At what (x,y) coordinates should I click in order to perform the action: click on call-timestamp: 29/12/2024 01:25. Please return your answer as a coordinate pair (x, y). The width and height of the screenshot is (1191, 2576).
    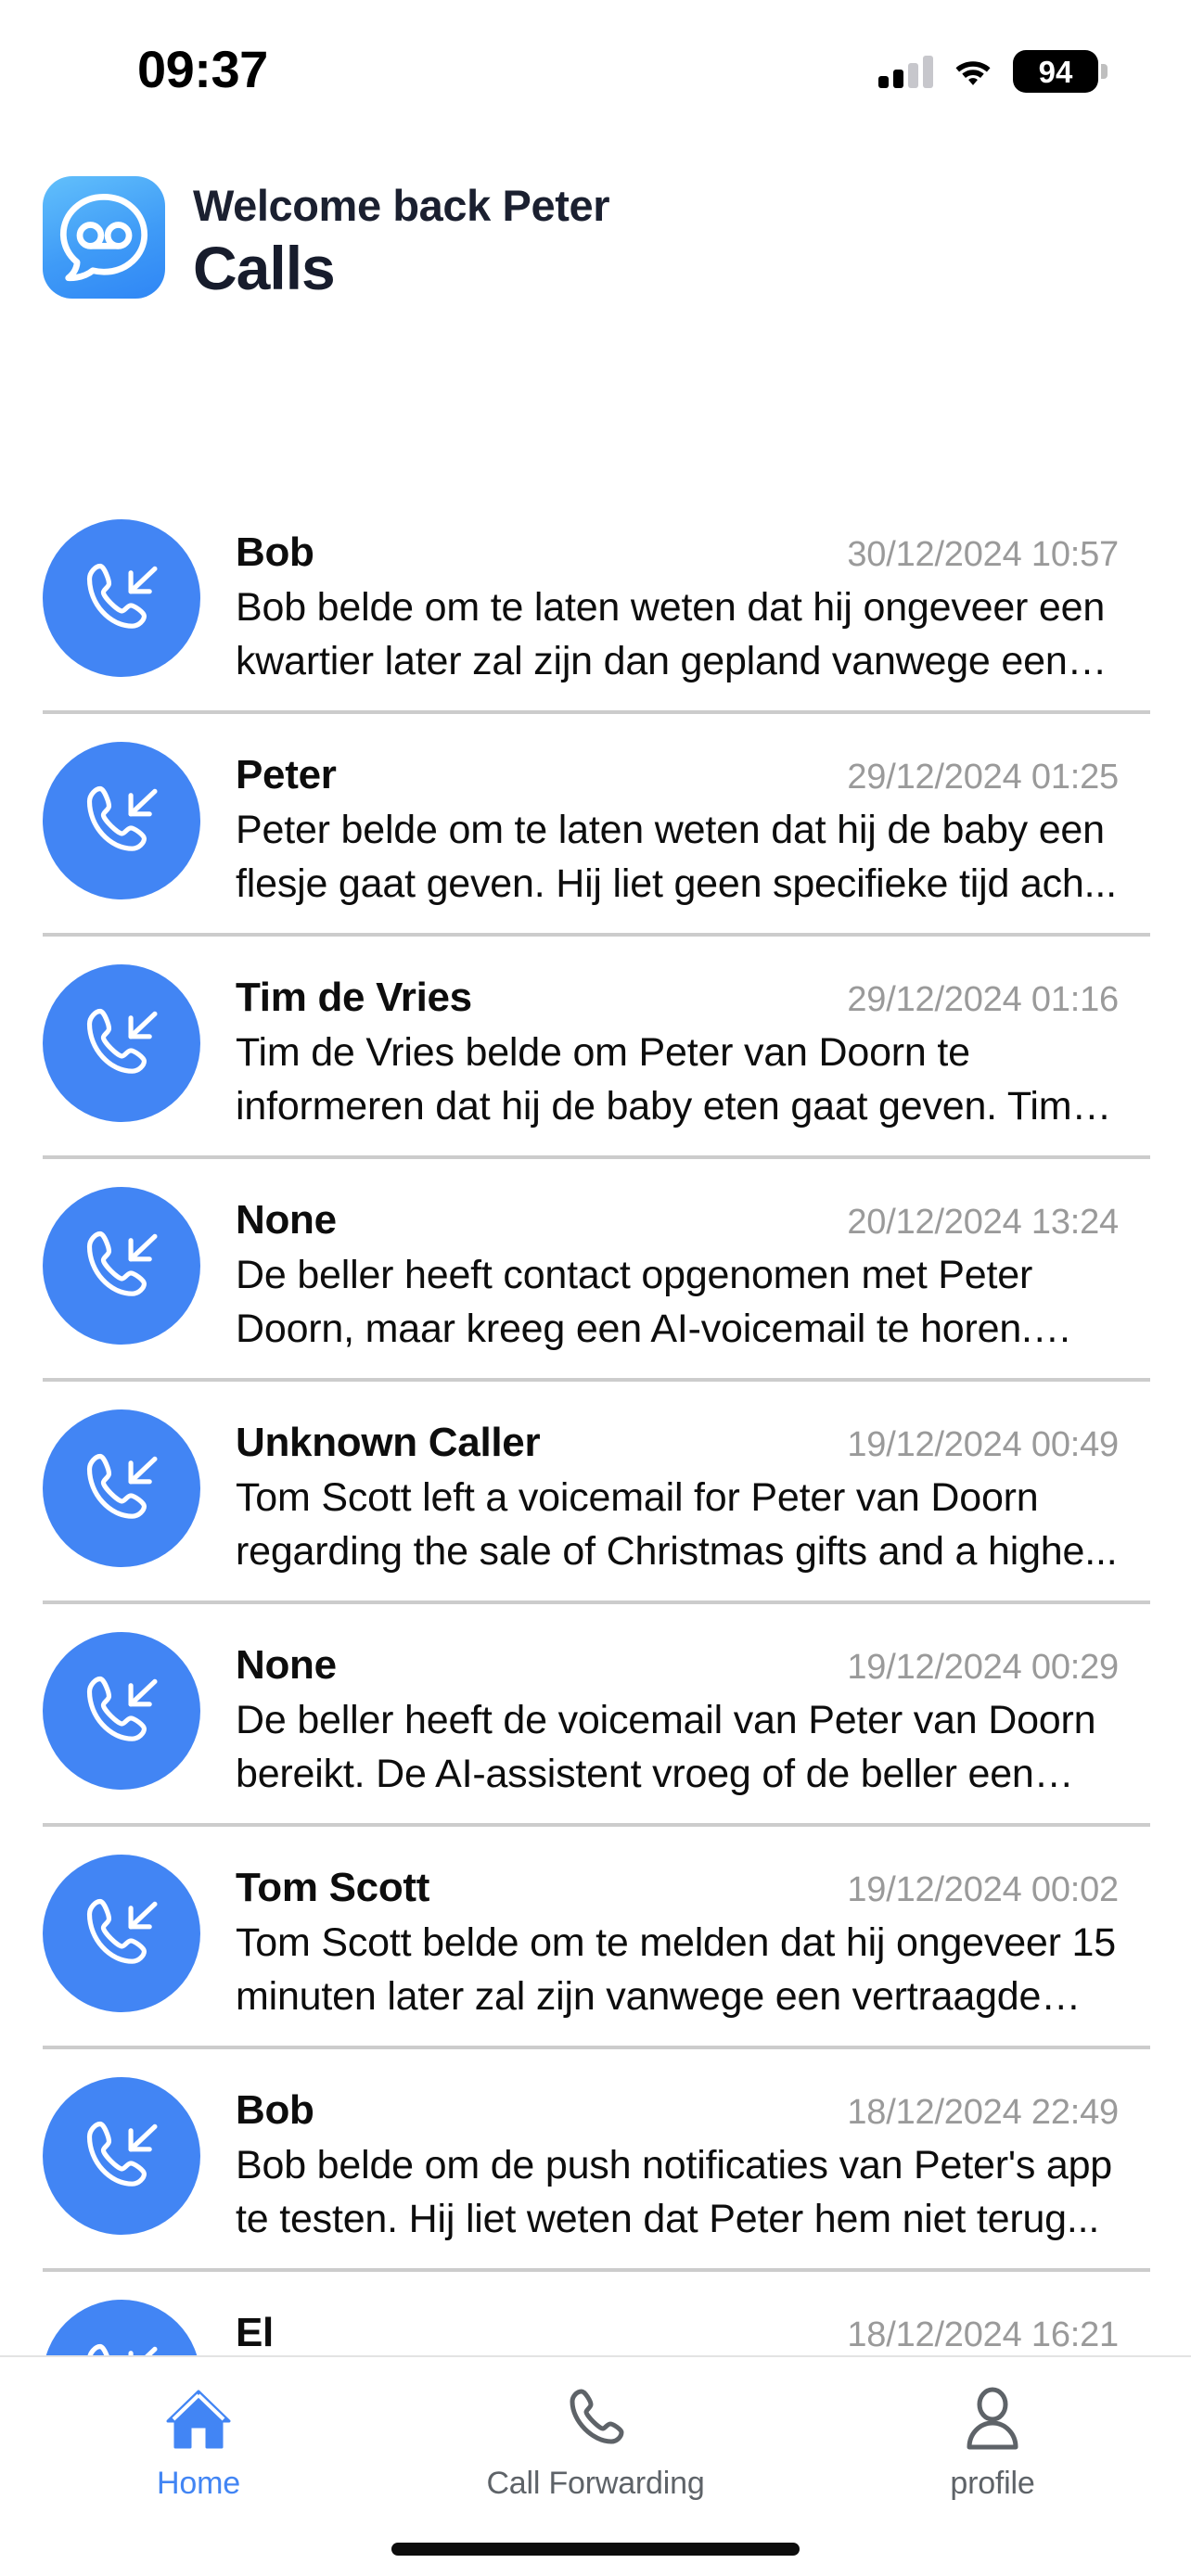
    Looking at the image, I should click on (983, 777).